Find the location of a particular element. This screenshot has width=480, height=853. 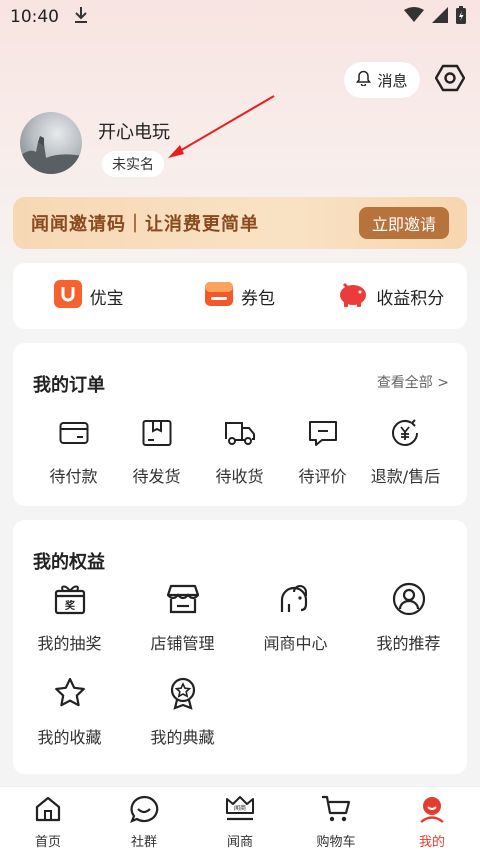

tab-label: 购物车 is located at coordinates (336, 842).